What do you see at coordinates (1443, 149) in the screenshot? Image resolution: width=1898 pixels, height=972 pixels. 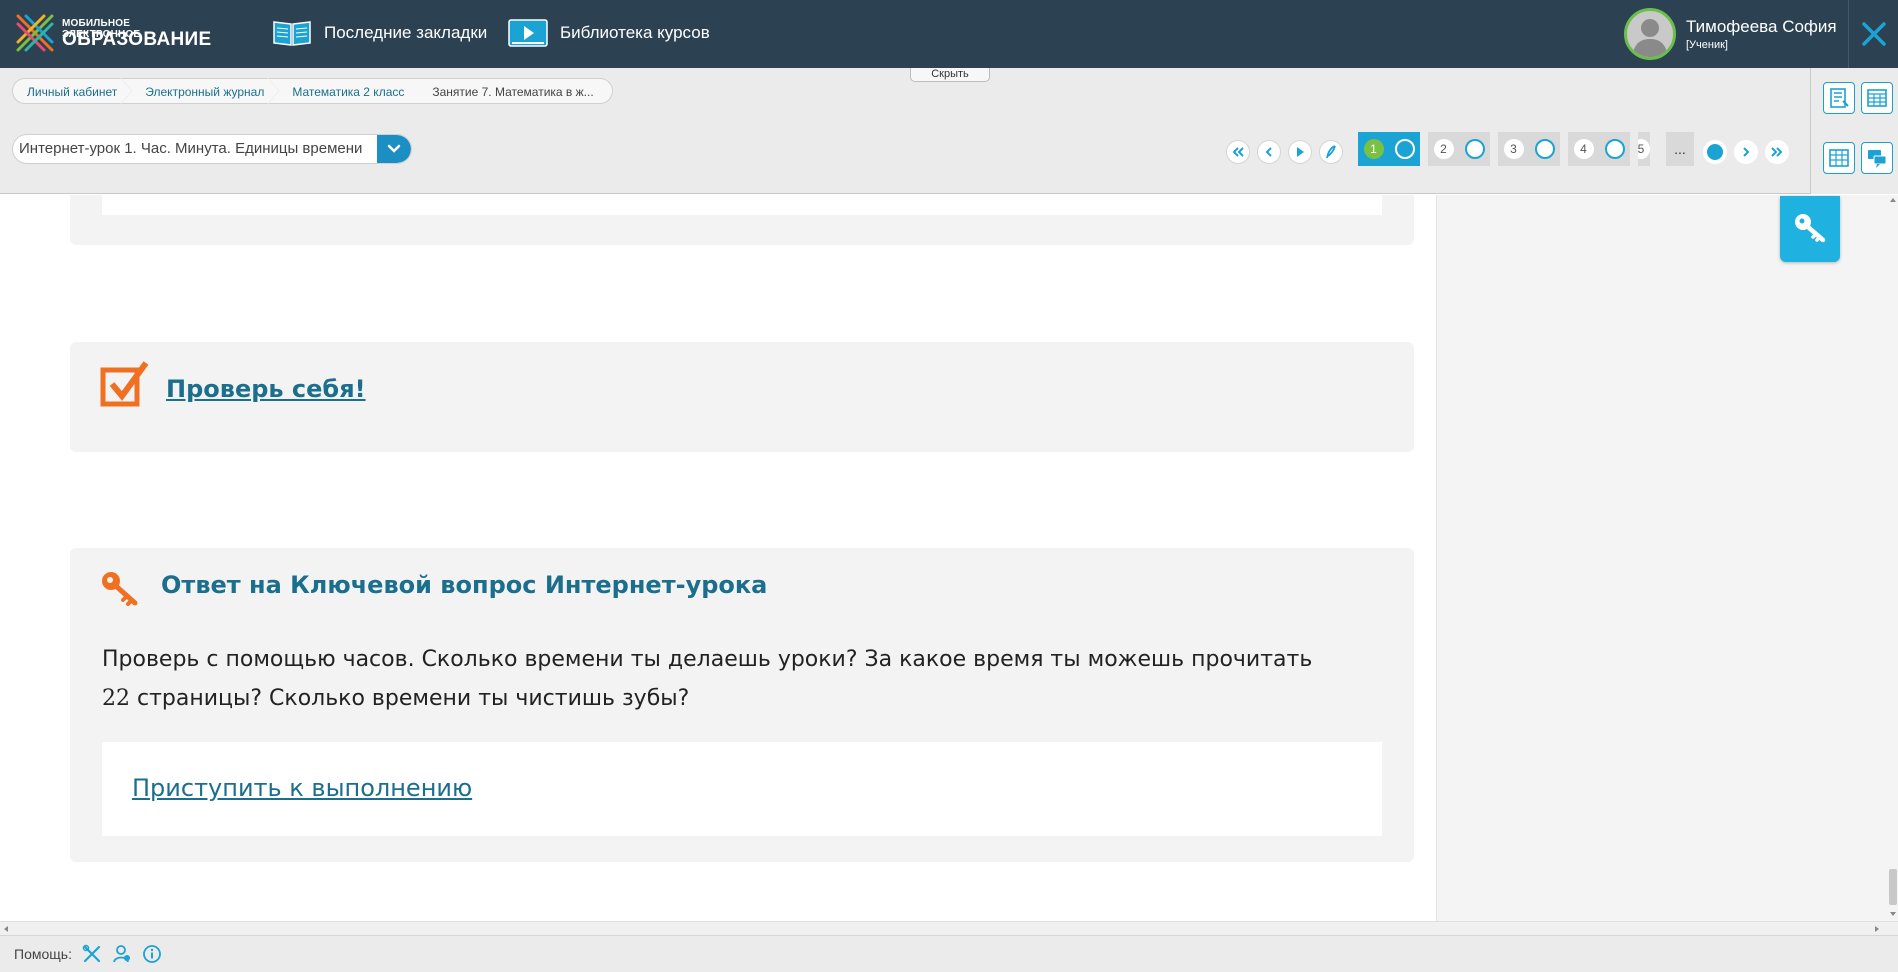 I see `page-step-number: 2` at bounding box center [1443, 149].